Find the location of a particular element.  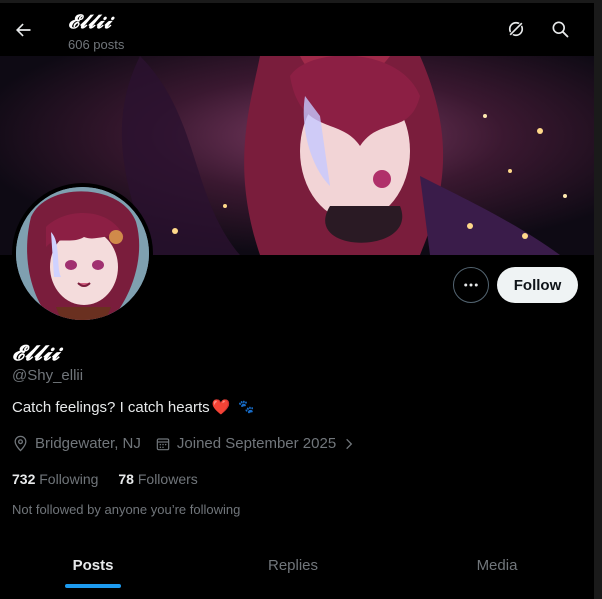

search-icon is located at coordinates (560, 29).